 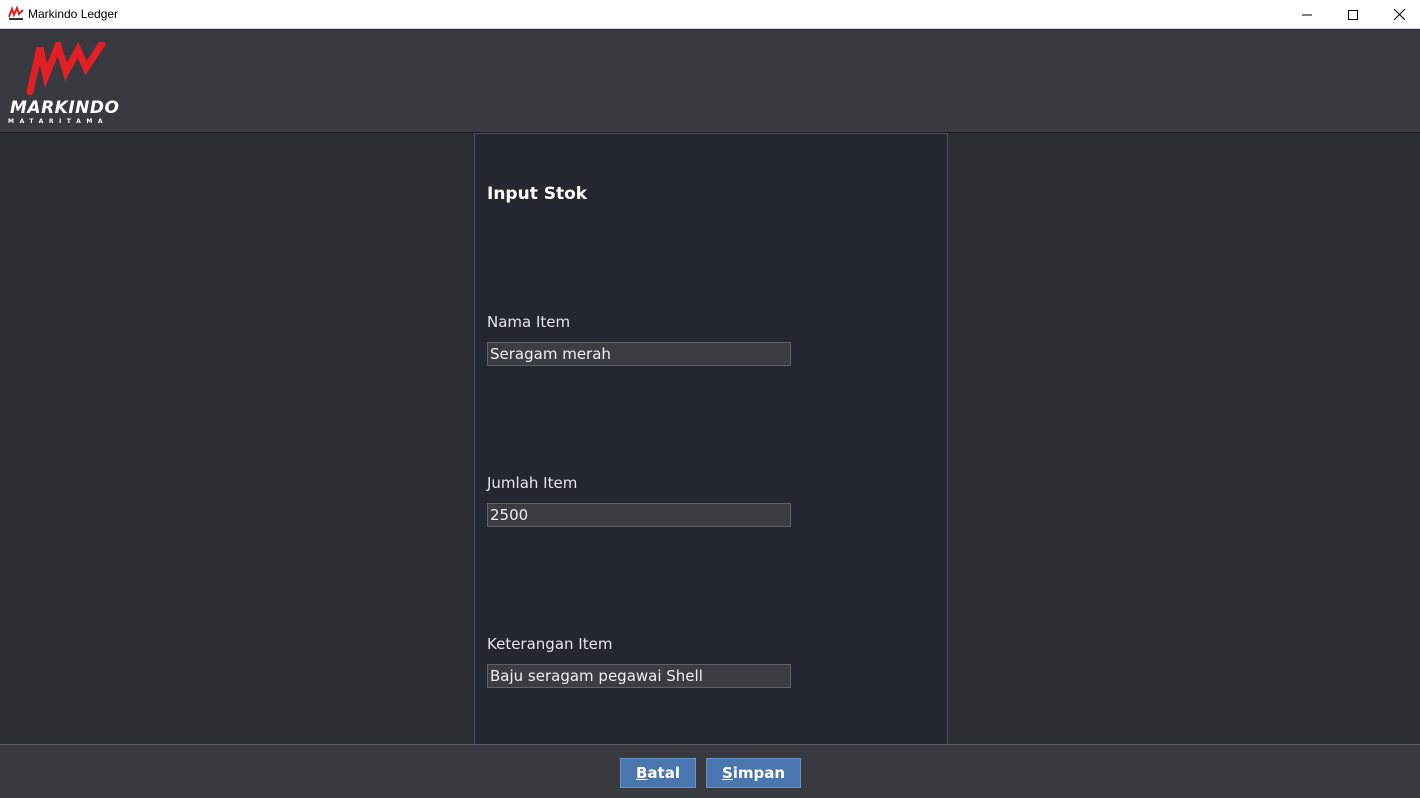 I want to click on simpan-button: Simpan, so click(x=753, y=773).